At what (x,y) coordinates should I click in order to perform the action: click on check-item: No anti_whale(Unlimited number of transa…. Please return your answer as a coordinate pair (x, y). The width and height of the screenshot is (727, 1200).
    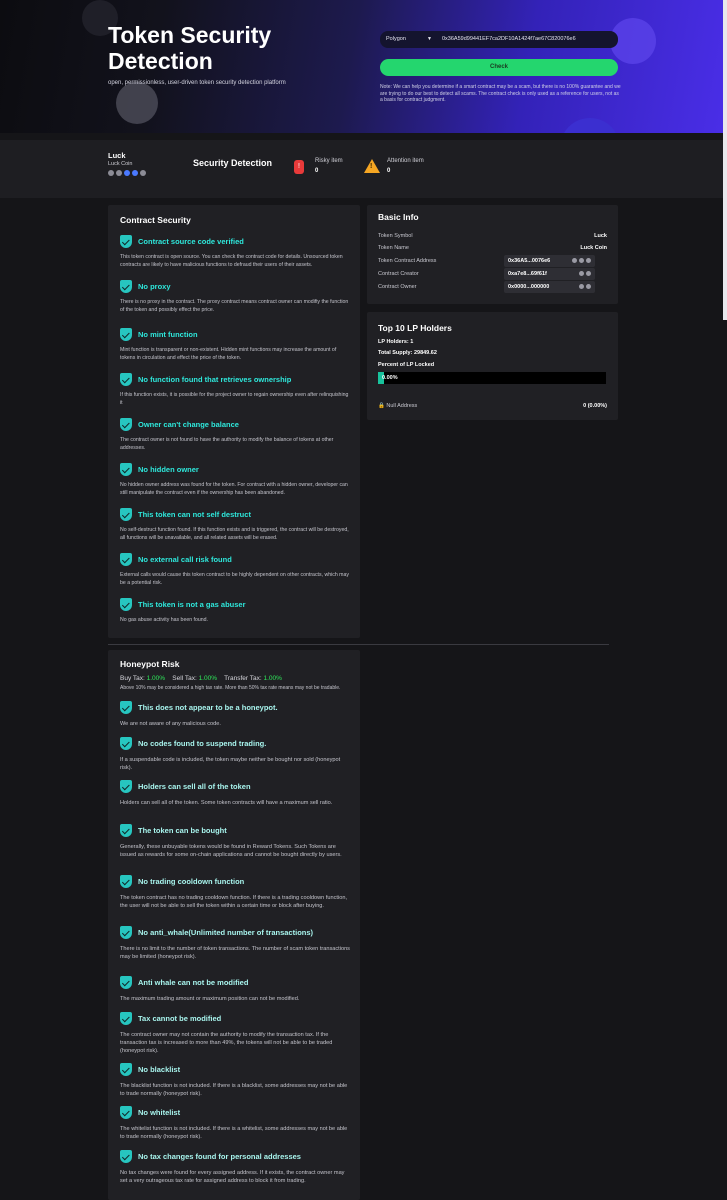
    Looking at the image, I should click on (236, 943).